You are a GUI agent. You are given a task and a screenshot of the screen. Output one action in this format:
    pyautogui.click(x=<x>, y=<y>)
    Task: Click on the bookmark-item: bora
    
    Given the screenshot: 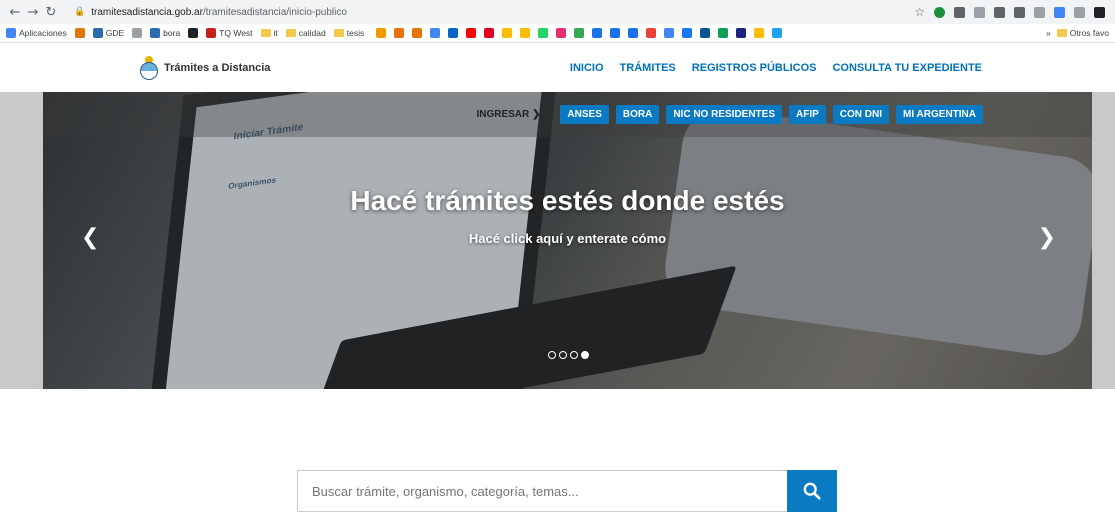 What is the action you would take?
    pyautogui.click(x=165, y=33)
    